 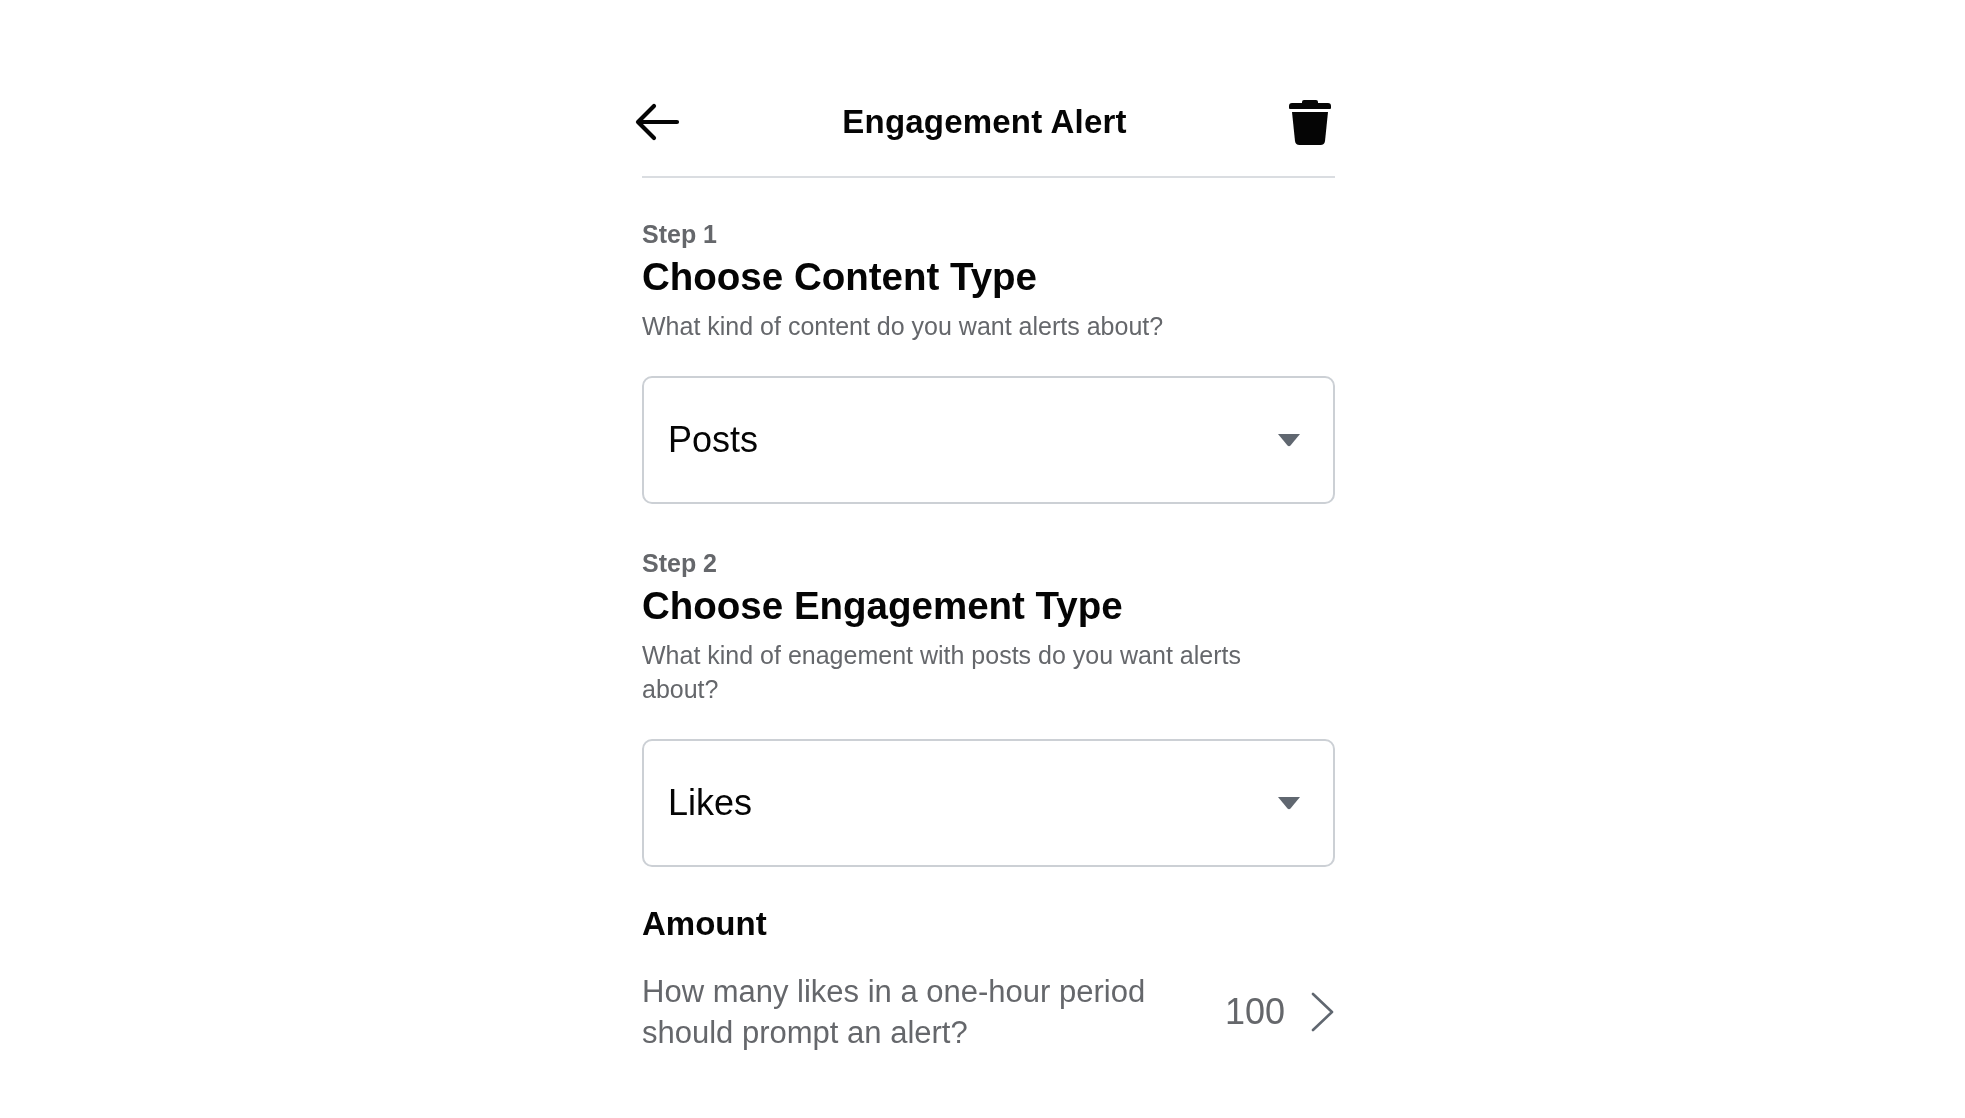 What do you see at coordinates (680, 563) in the screenshot?
I see `step-label: Step 2` at bounding box center [680, 563].